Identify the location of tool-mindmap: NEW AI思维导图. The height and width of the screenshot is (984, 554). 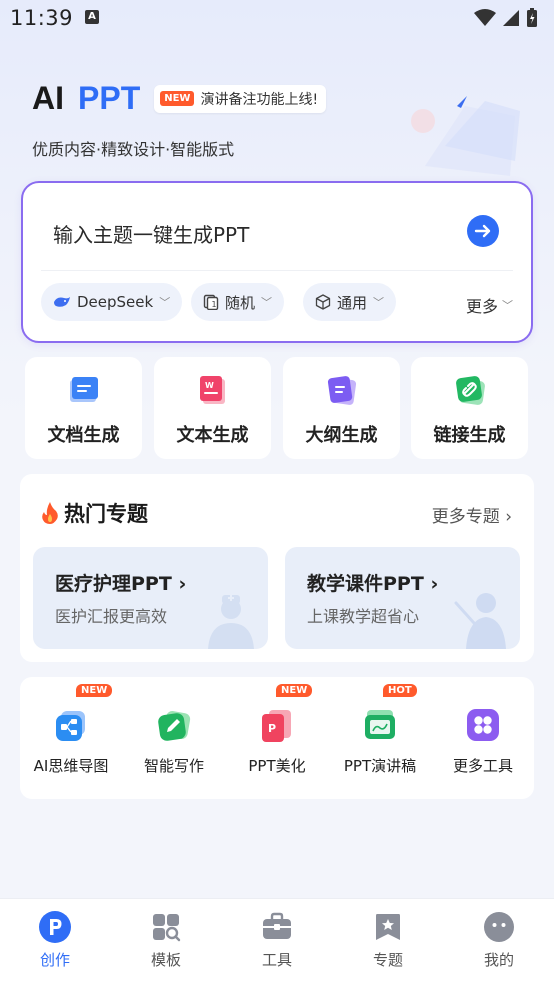
(71, 738).